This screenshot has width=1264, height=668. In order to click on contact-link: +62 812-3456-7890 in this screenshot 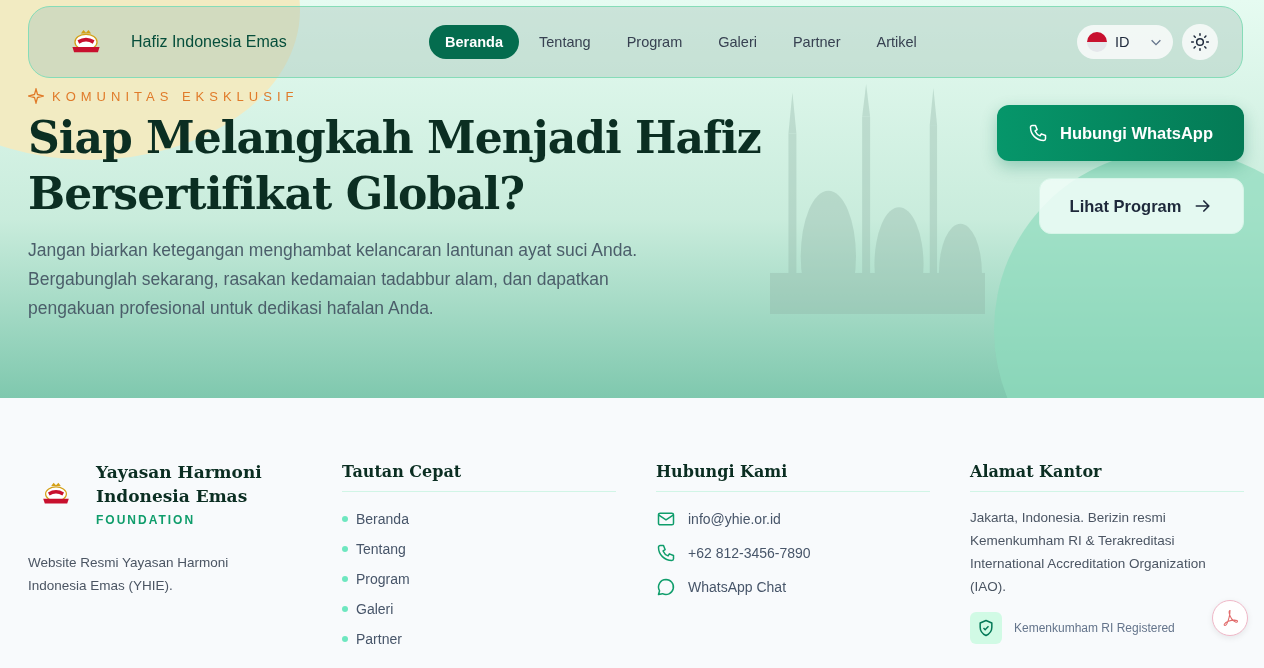, I will do `click(749, 553)`.